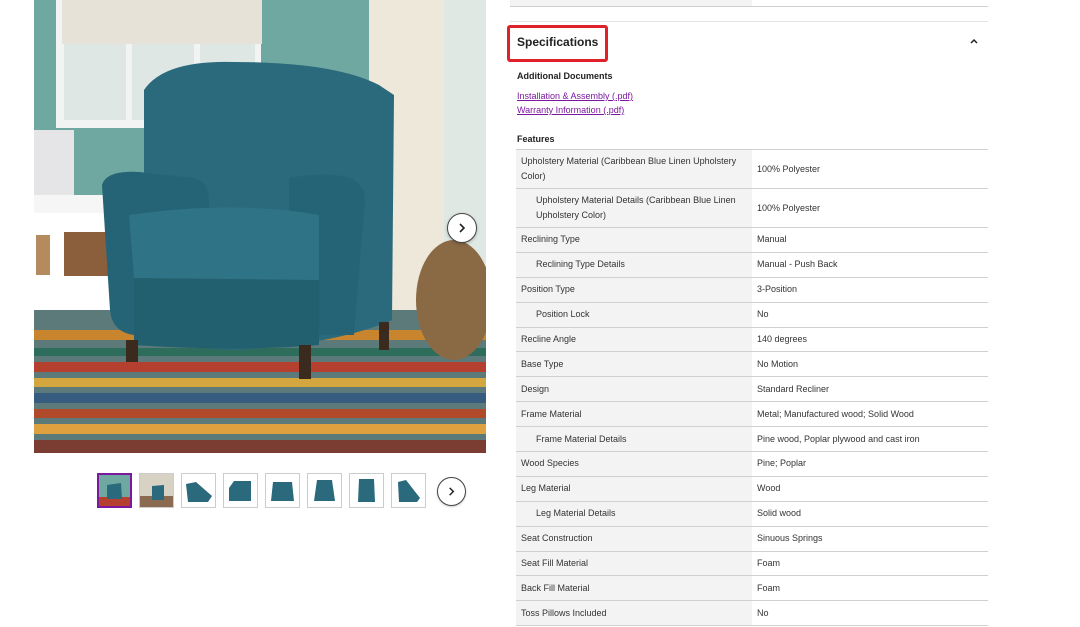  What do you see at coordinates (634, 389) in the screenshot?
I see `spec-label: Design` at bounding box center [634, 389].